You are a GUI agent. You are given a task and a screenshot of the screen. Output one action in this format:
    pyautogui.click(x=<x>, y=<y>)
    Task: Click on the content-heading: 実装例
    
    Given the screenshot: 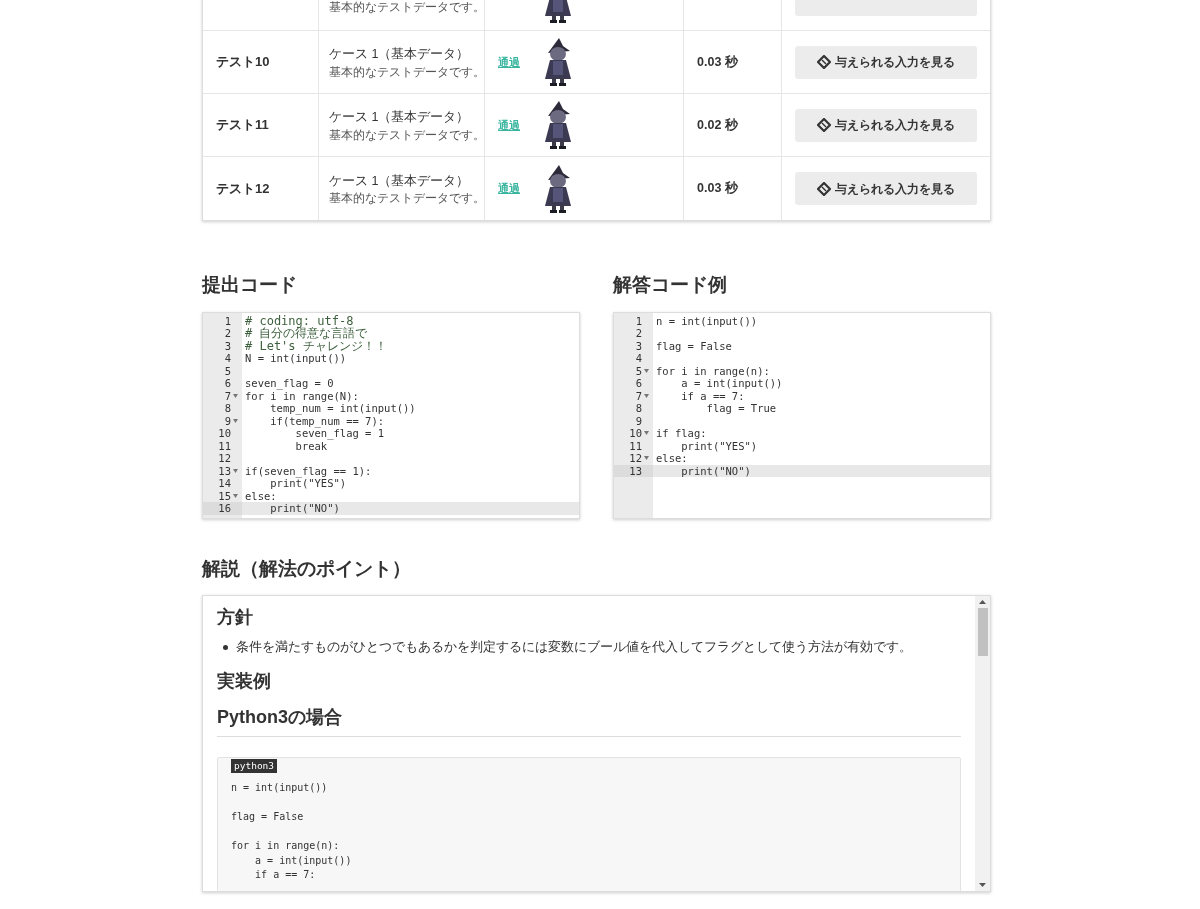 What is the action you would take?
    pyautogui.click(x=244, y=681)
    